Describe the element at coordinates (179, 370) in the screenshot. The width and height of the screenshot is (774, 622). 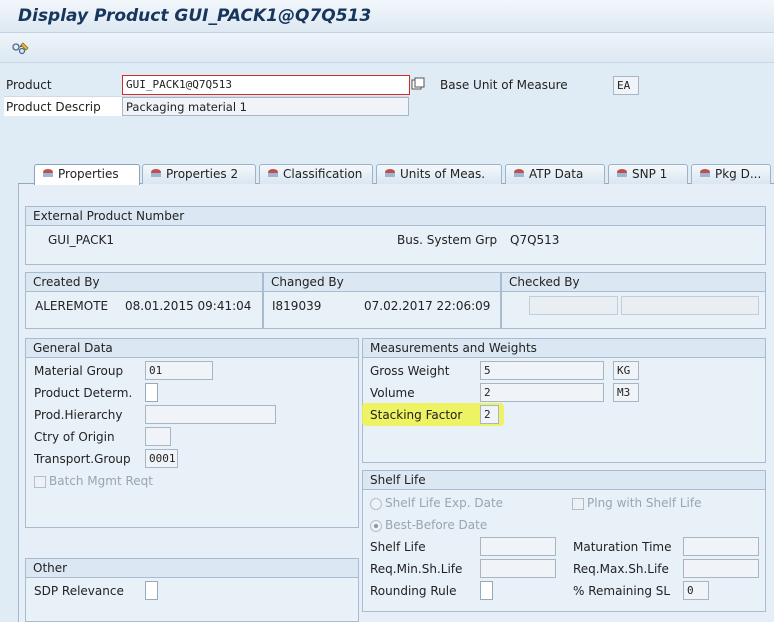
I see `material-group-field: 01` at that location.